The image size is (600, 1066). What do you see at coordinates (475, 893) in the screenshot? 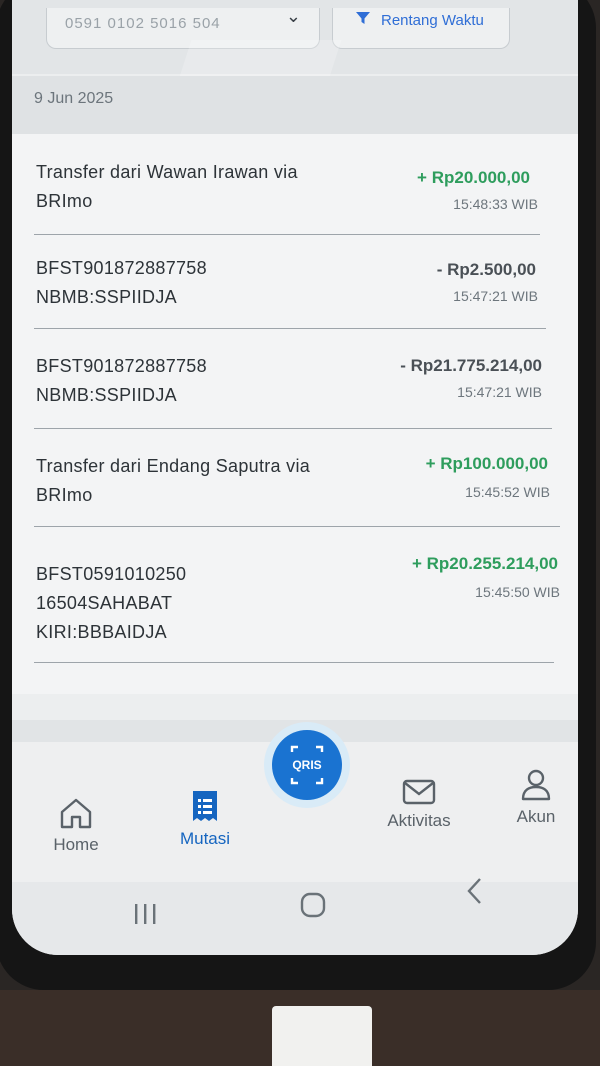
I see `back-icon` at bounding box center [475, 893].